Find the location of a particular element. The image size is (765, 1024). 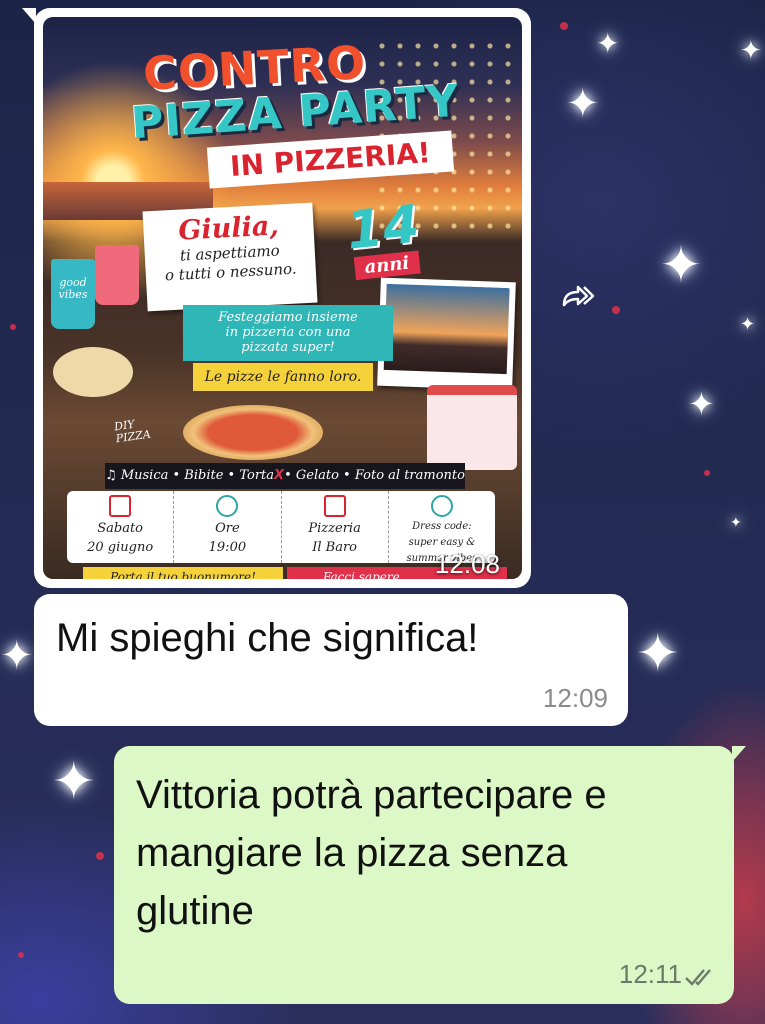

clock-icon is located at coordinates (227, 506).